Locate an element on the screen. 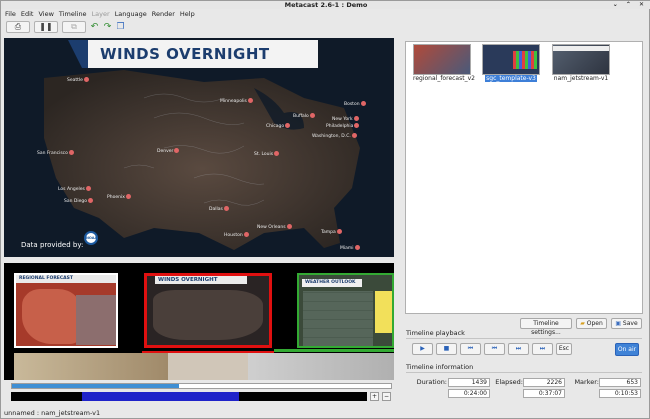 Image resolution: width=650 pixels, height=419 pixels. toolbar: ⎙ ❚❚ ⧉ ↶ ↷ ❐ is located at coordinates (326, 26).